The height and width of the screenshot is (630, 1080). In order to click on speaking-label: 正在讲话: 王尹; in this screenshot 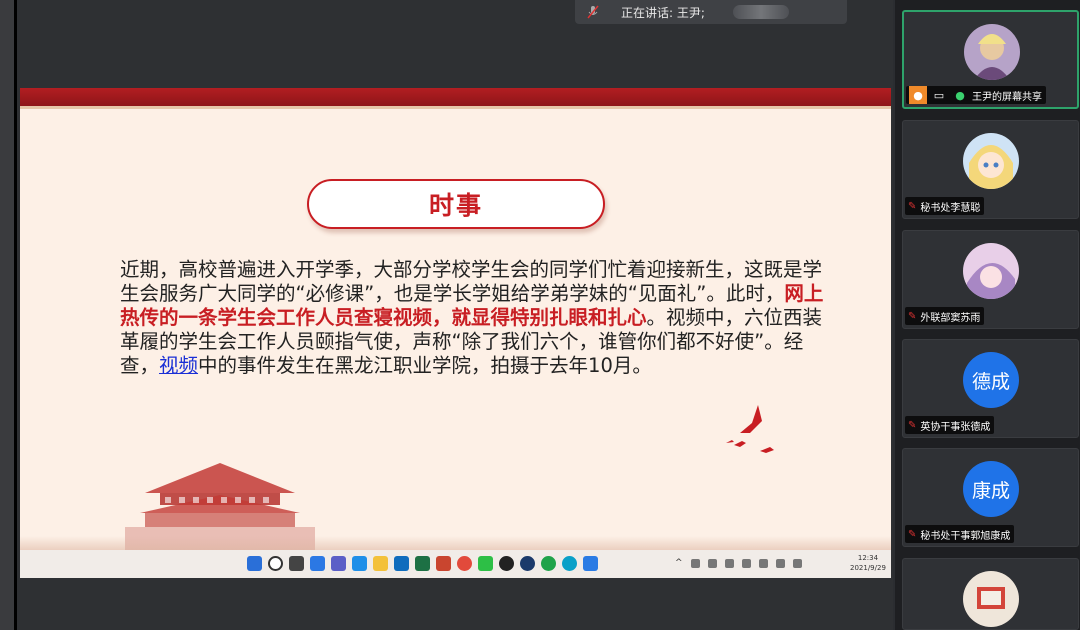, I will do `click(663, 12)`.